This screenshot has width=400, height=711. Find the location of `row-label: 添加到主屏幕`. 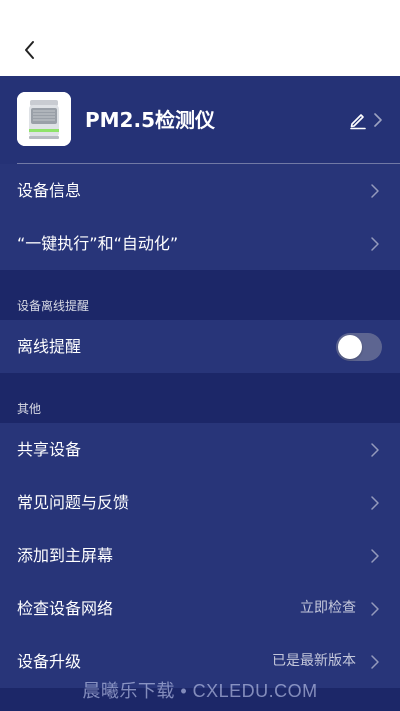

row-label: 添加到主屏幕 is located at coordinates (65, 555).